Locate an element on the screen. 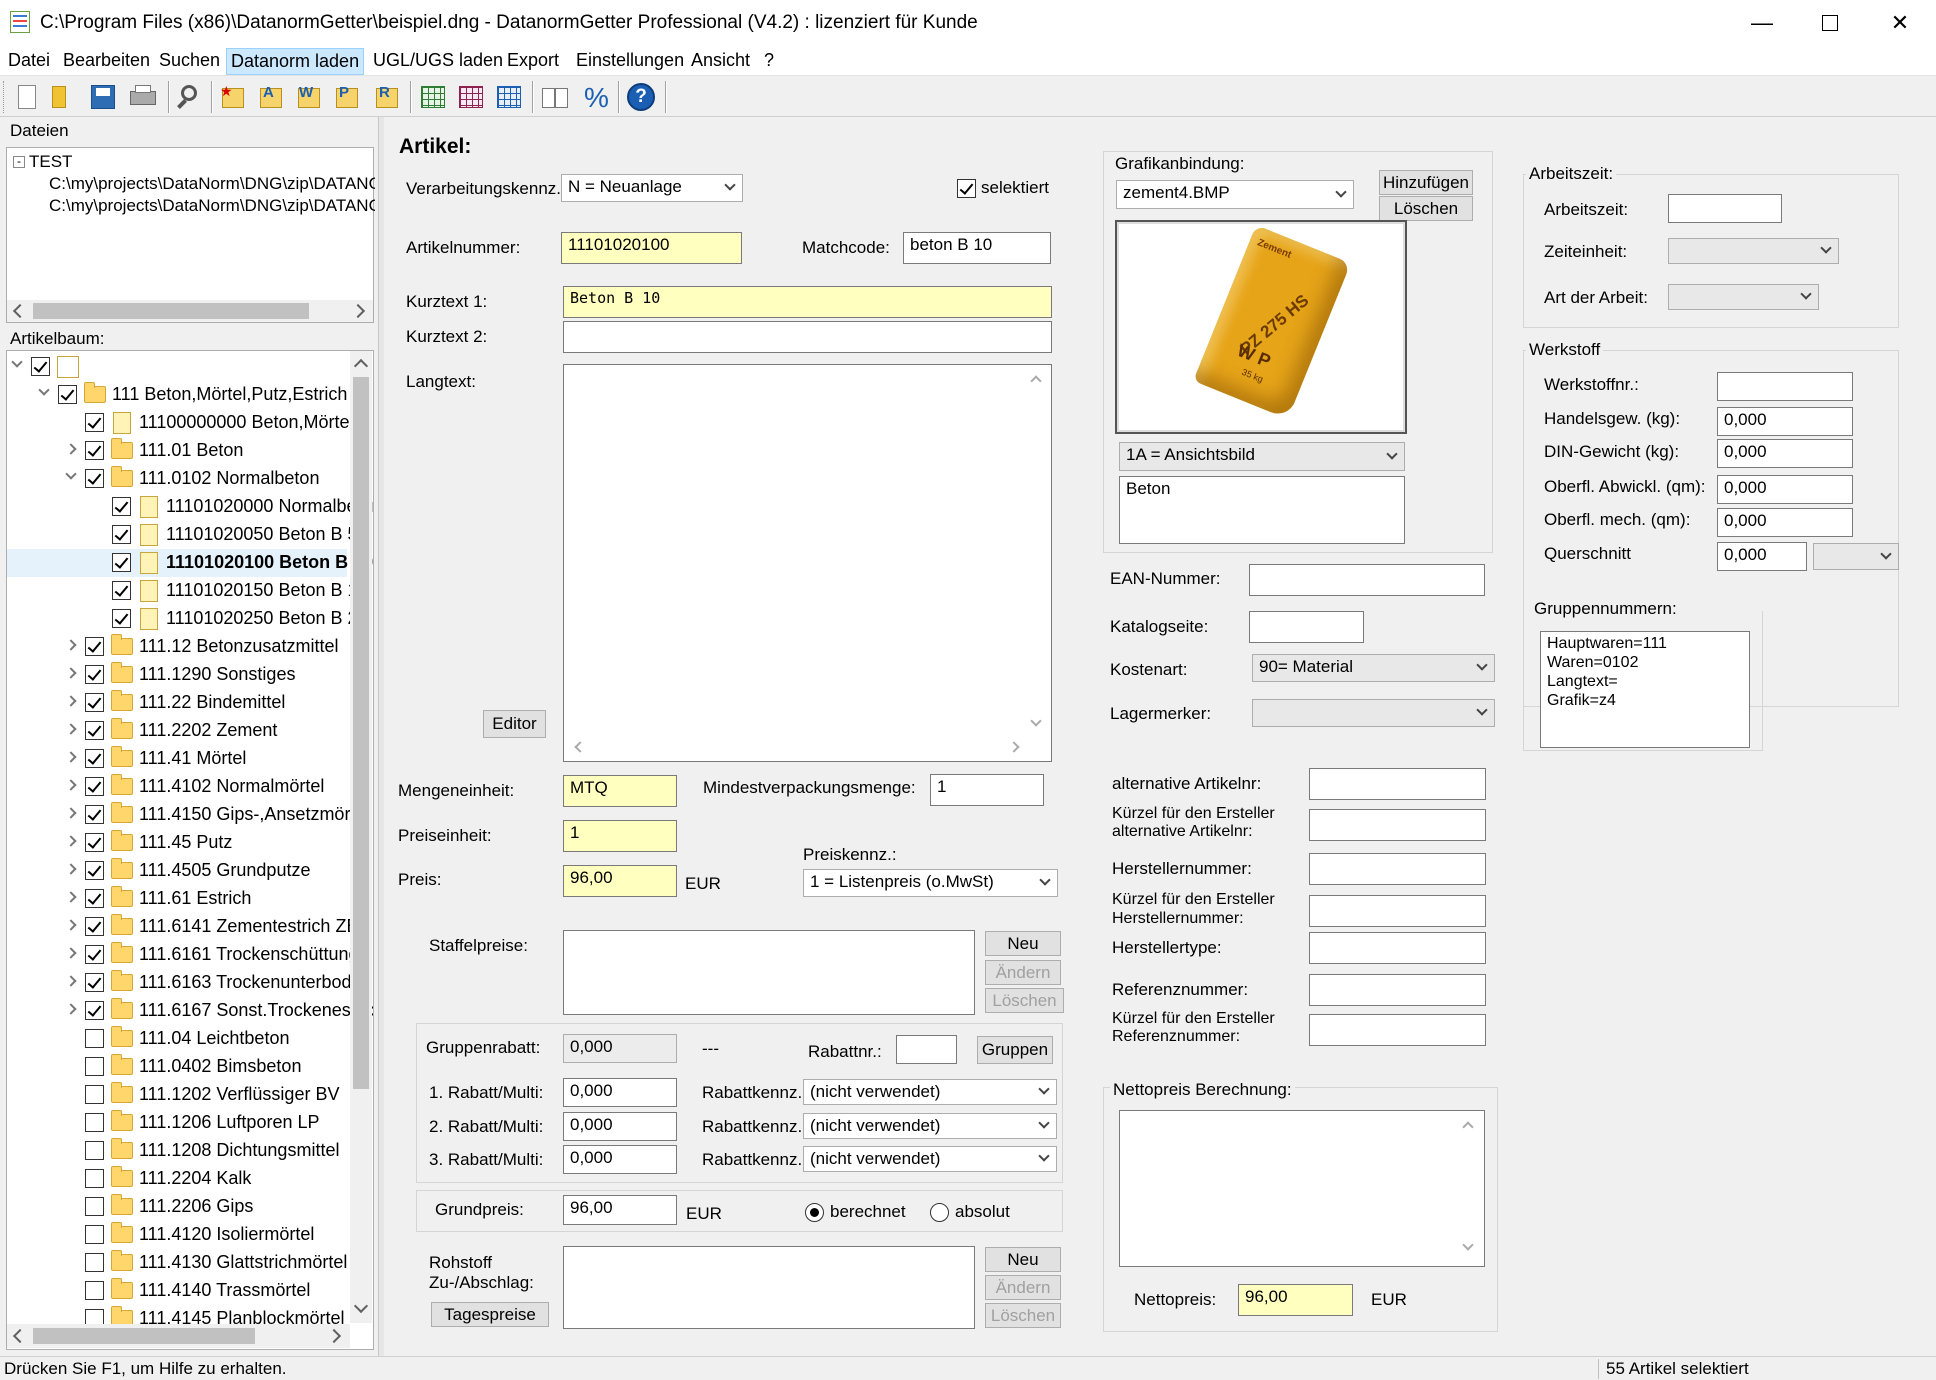 Image resolution: width=1936 pixels, height=1380 pixels. save-icon is located at coordinates (103, 97).